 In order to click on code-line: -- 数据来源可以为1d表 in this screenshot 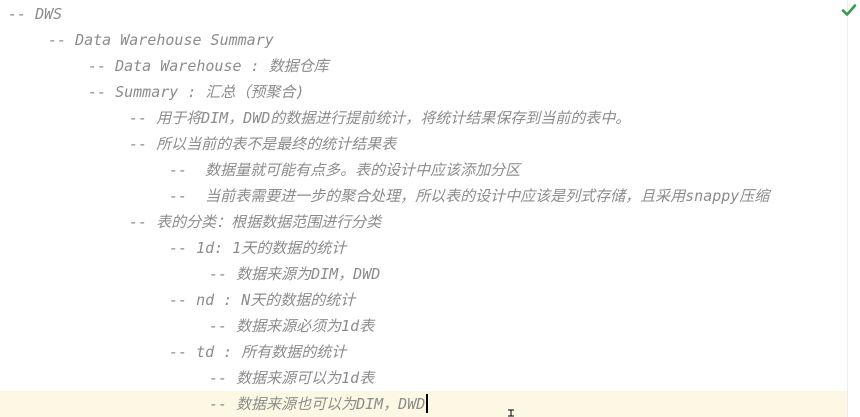, I will do `click(424, 378)`.